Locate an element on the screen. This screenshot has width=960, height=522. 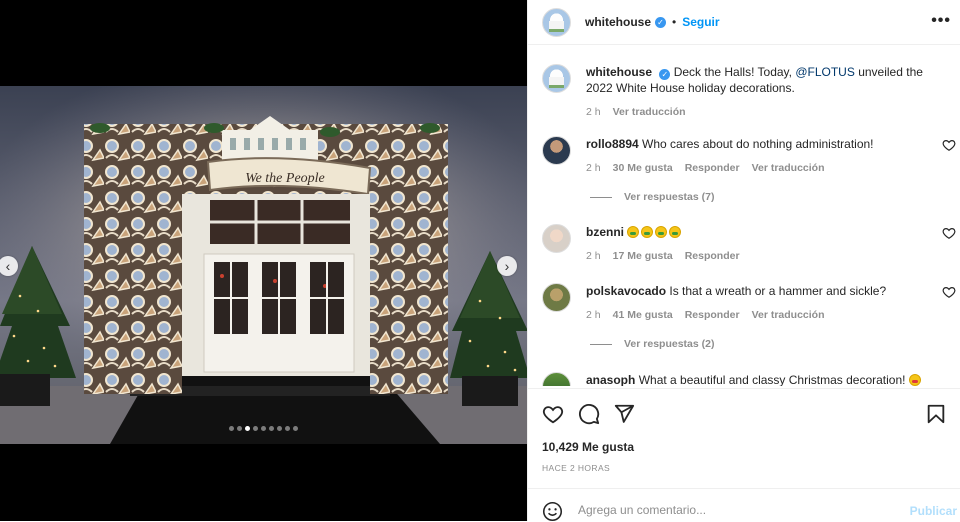
comment-username: bzenni is located at coordinates (605, 232).